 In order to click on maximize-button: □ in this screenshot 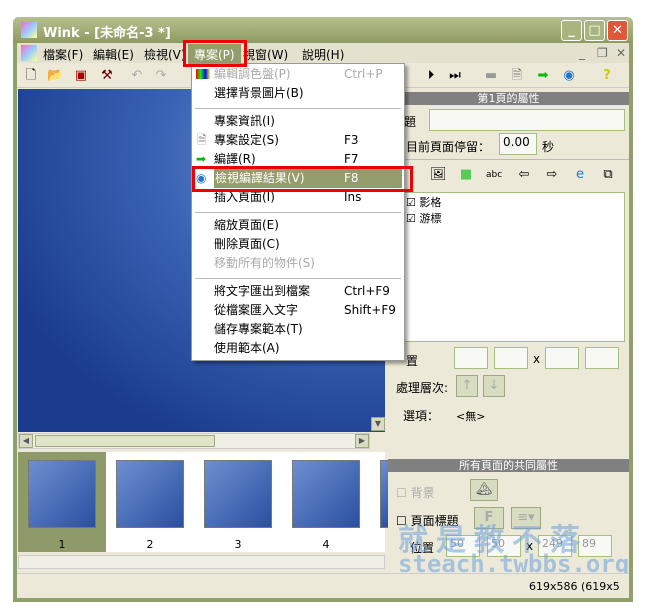, I will do `click(594, 30)`.